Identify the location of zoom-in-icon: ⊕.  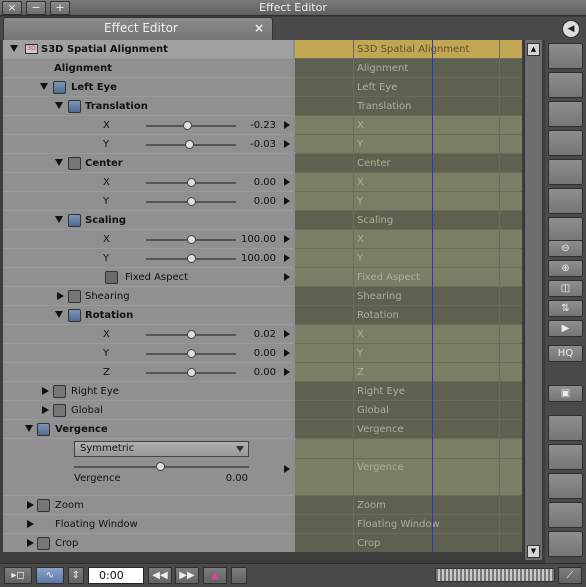
(565, 268).